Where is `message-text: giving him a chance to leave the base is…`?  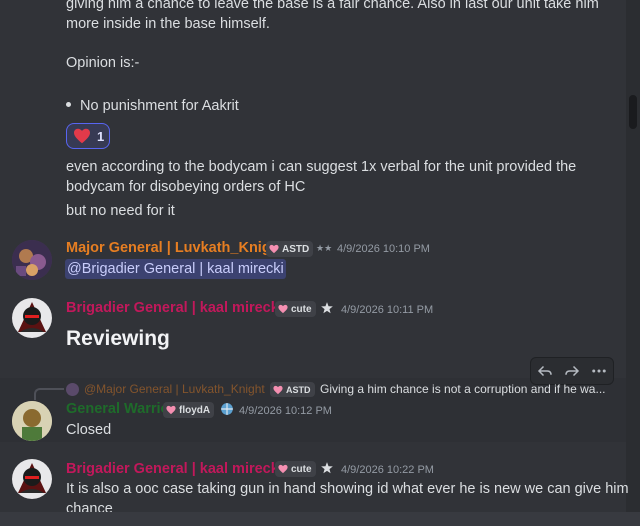
message-text: giving him a chance to leave the base is… is located at coordinates (332, 6).